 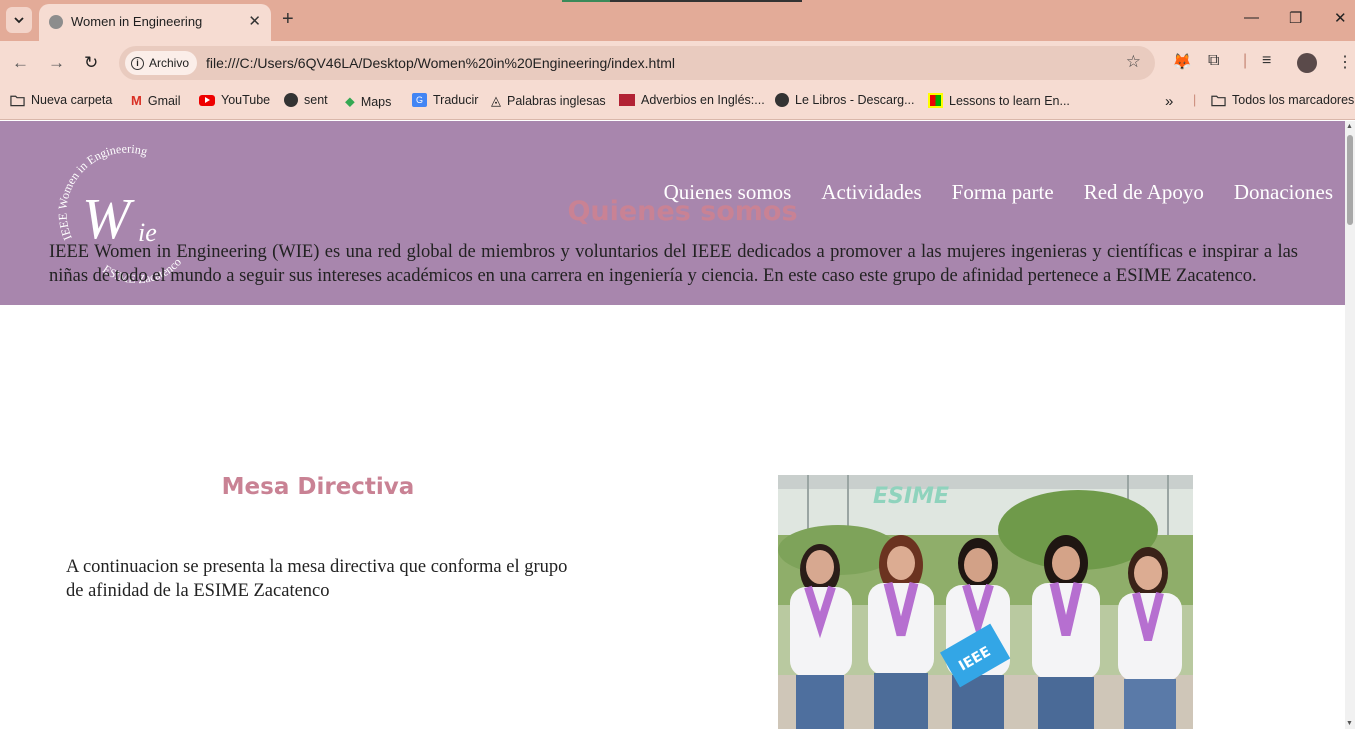 I want to click on bookmark-label: Traducir, so click(x=456, y=100).